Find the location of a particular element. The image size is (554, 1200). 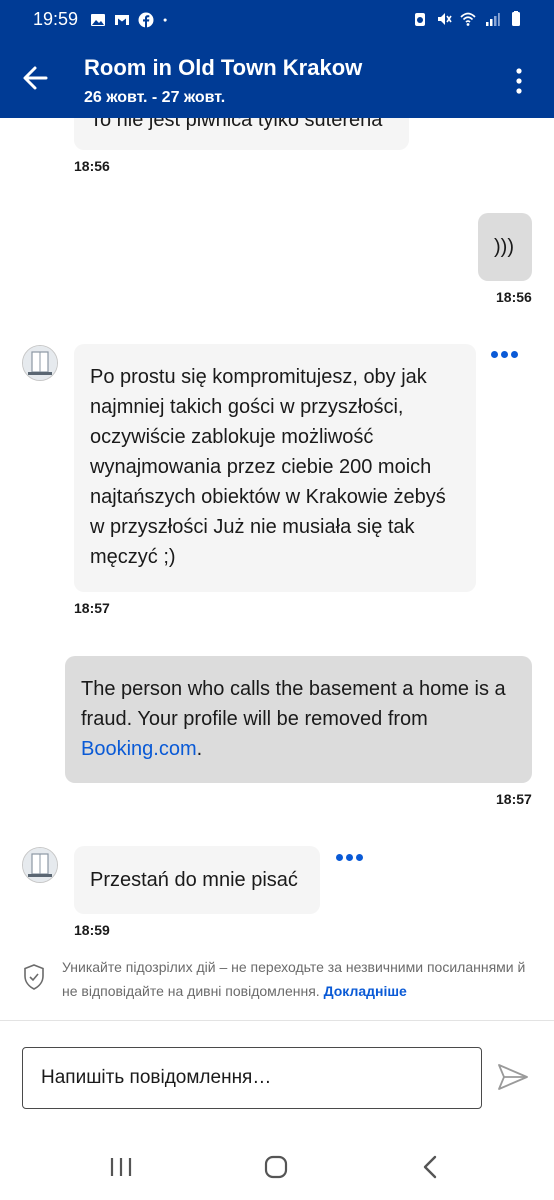

learn-more-link: Докладніше is located at coordinates (365, 991).